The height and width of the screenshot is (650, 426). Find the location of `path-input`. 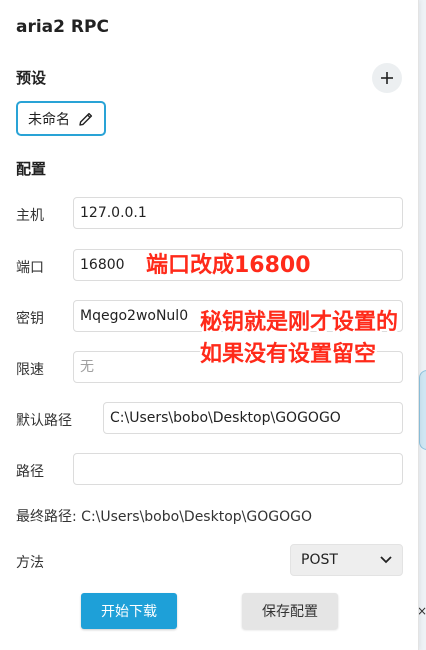

path-input is located at coordinates (238, 469).